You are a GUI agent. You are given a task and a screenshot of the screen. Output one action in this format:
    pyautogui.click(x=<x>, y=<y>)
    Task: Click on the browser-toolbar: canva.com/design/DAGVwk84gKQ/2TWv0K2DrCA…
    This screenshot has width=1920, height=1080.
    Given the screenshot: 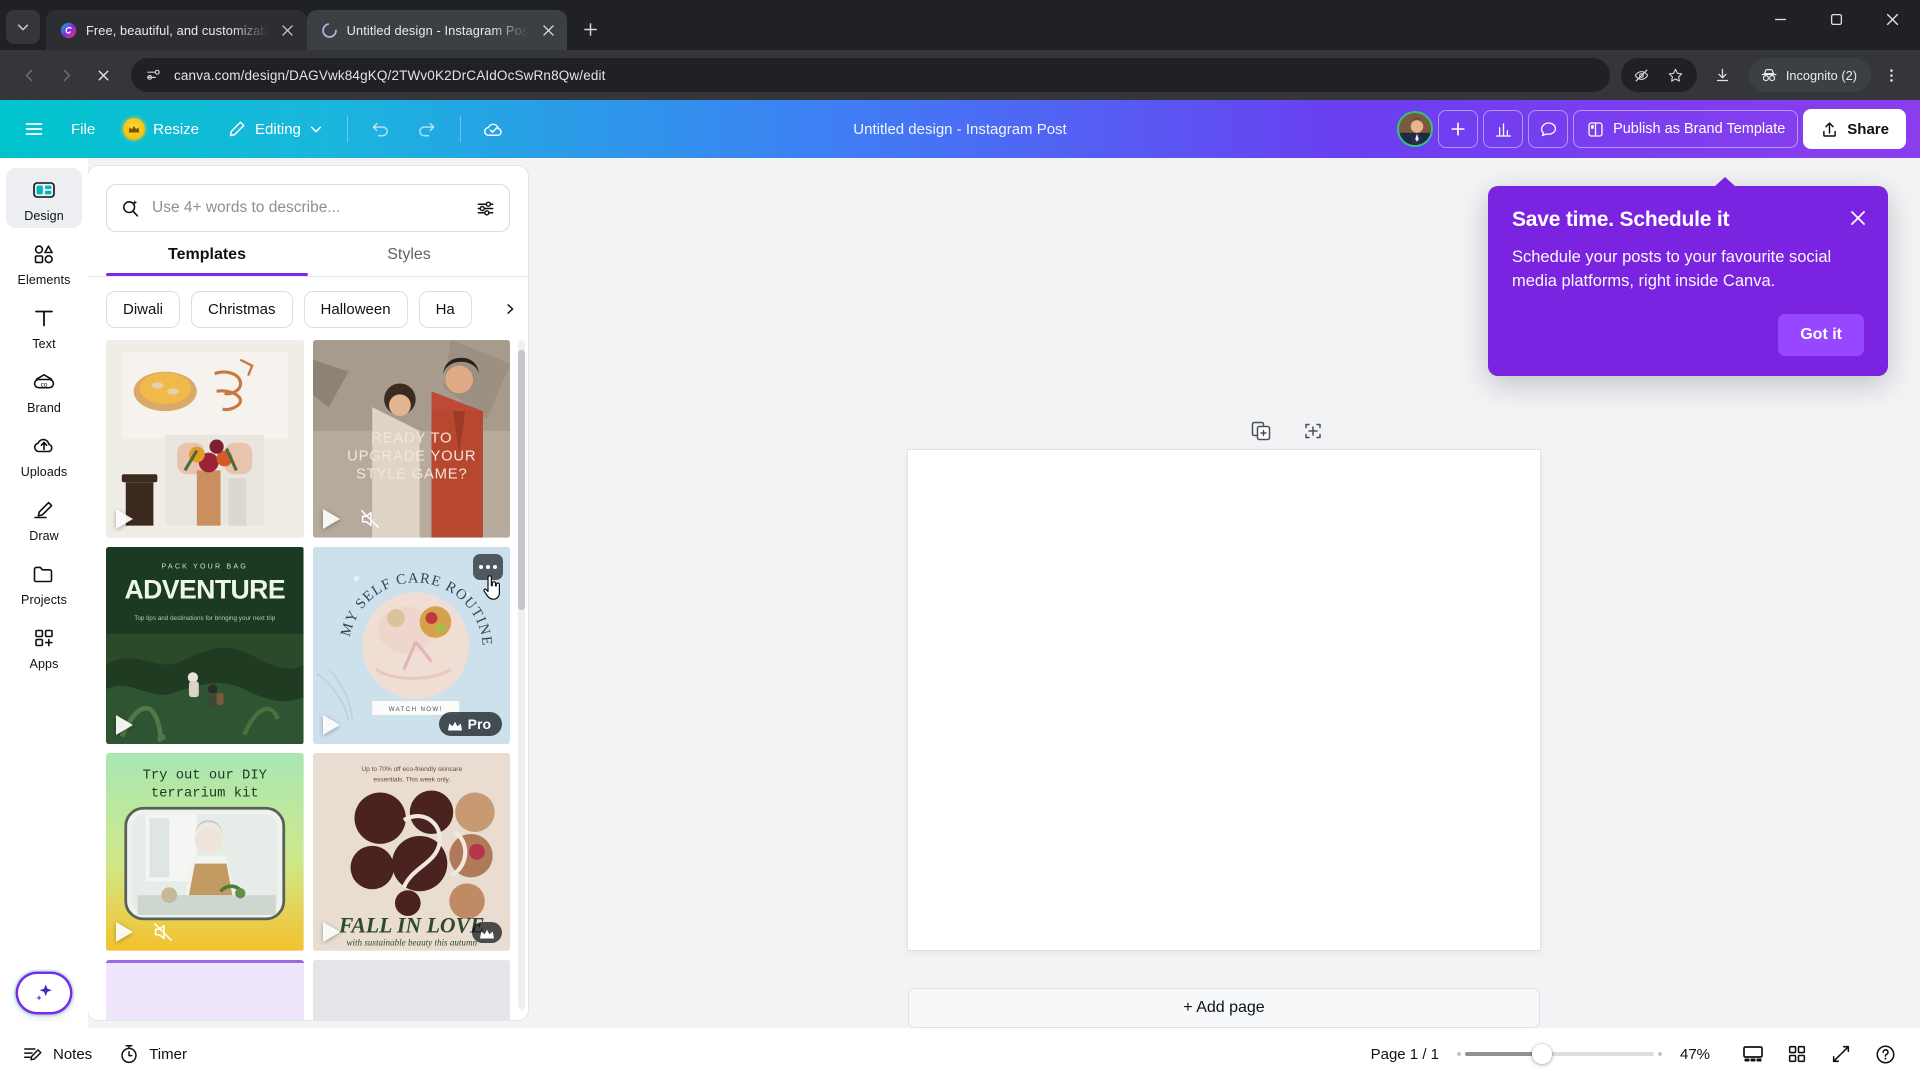 What is the action you would take?
    pyautogui.click(x=960, y=75)
    